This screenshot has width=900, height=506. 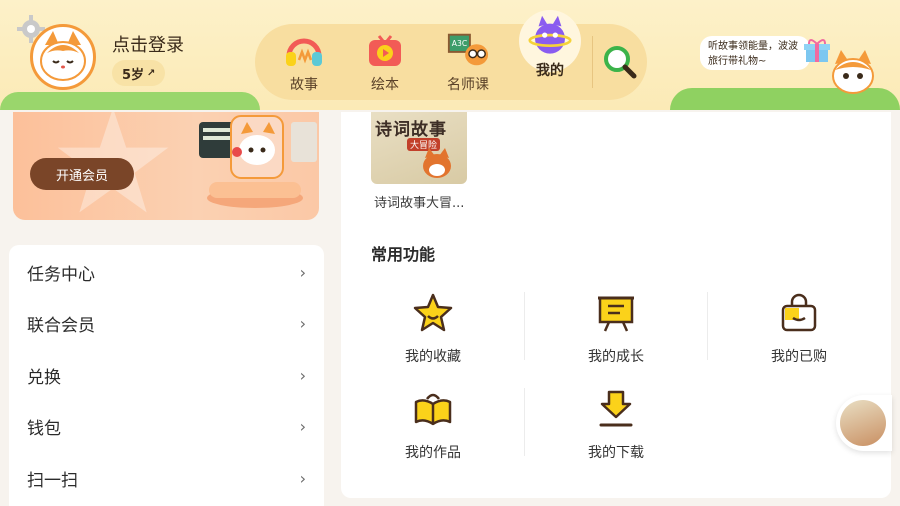 I want to click on tab-teacher-class-label: 名师课, so click(x=468, y=85).